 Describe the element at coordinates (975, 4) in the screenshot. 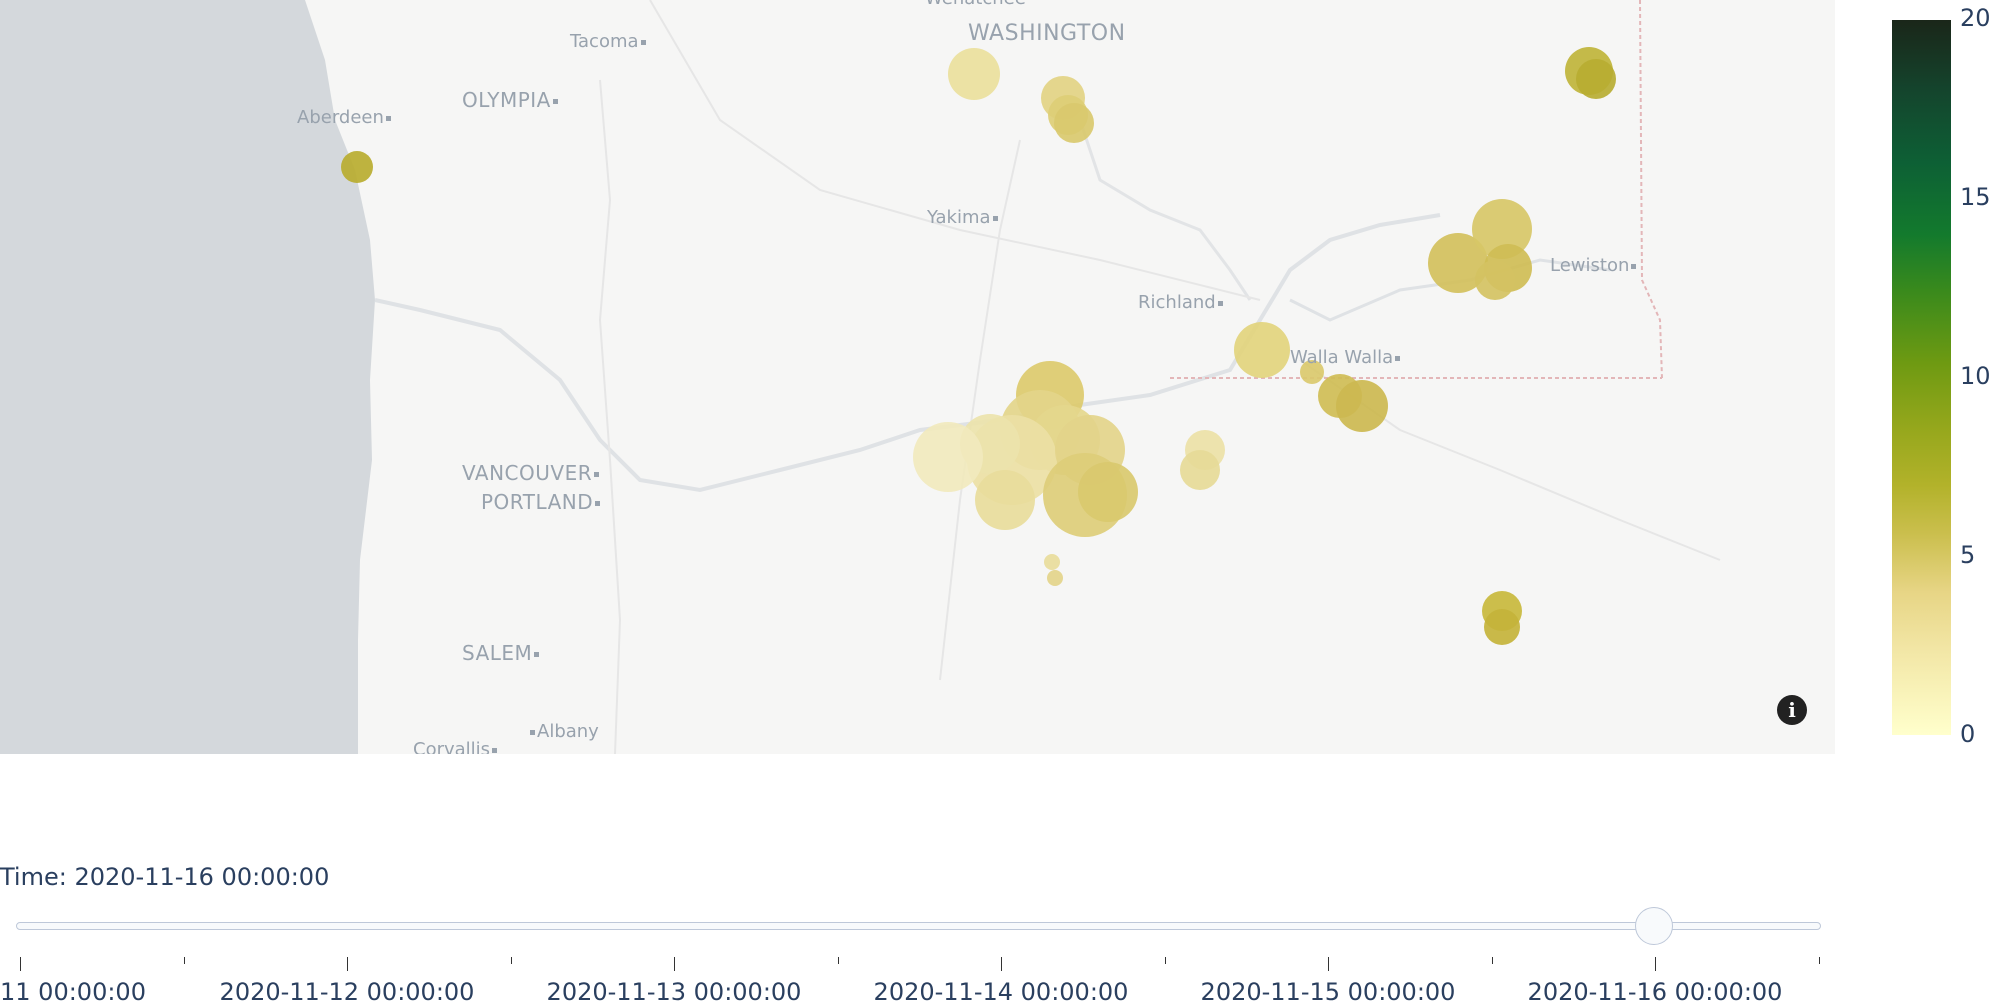

I see `city-label-wenatchee: Wenatchee` at that location.